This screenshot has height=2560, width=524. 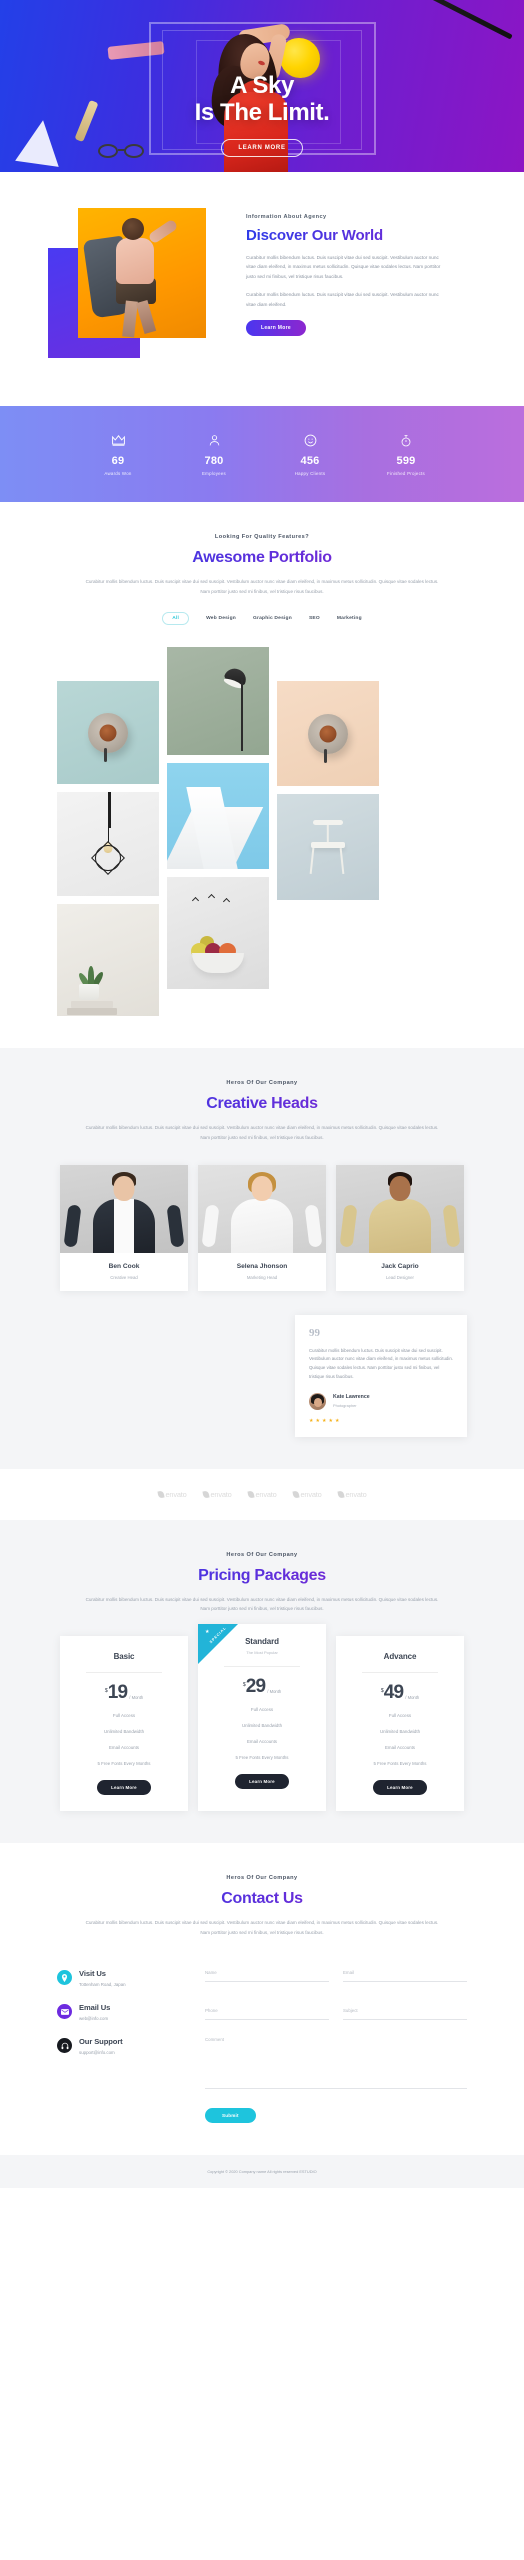 What do you see at coordinates (214, 454) in the screenshot?
I see `stat-item-employees: 780 Employees` at bounding box center [214, 454].